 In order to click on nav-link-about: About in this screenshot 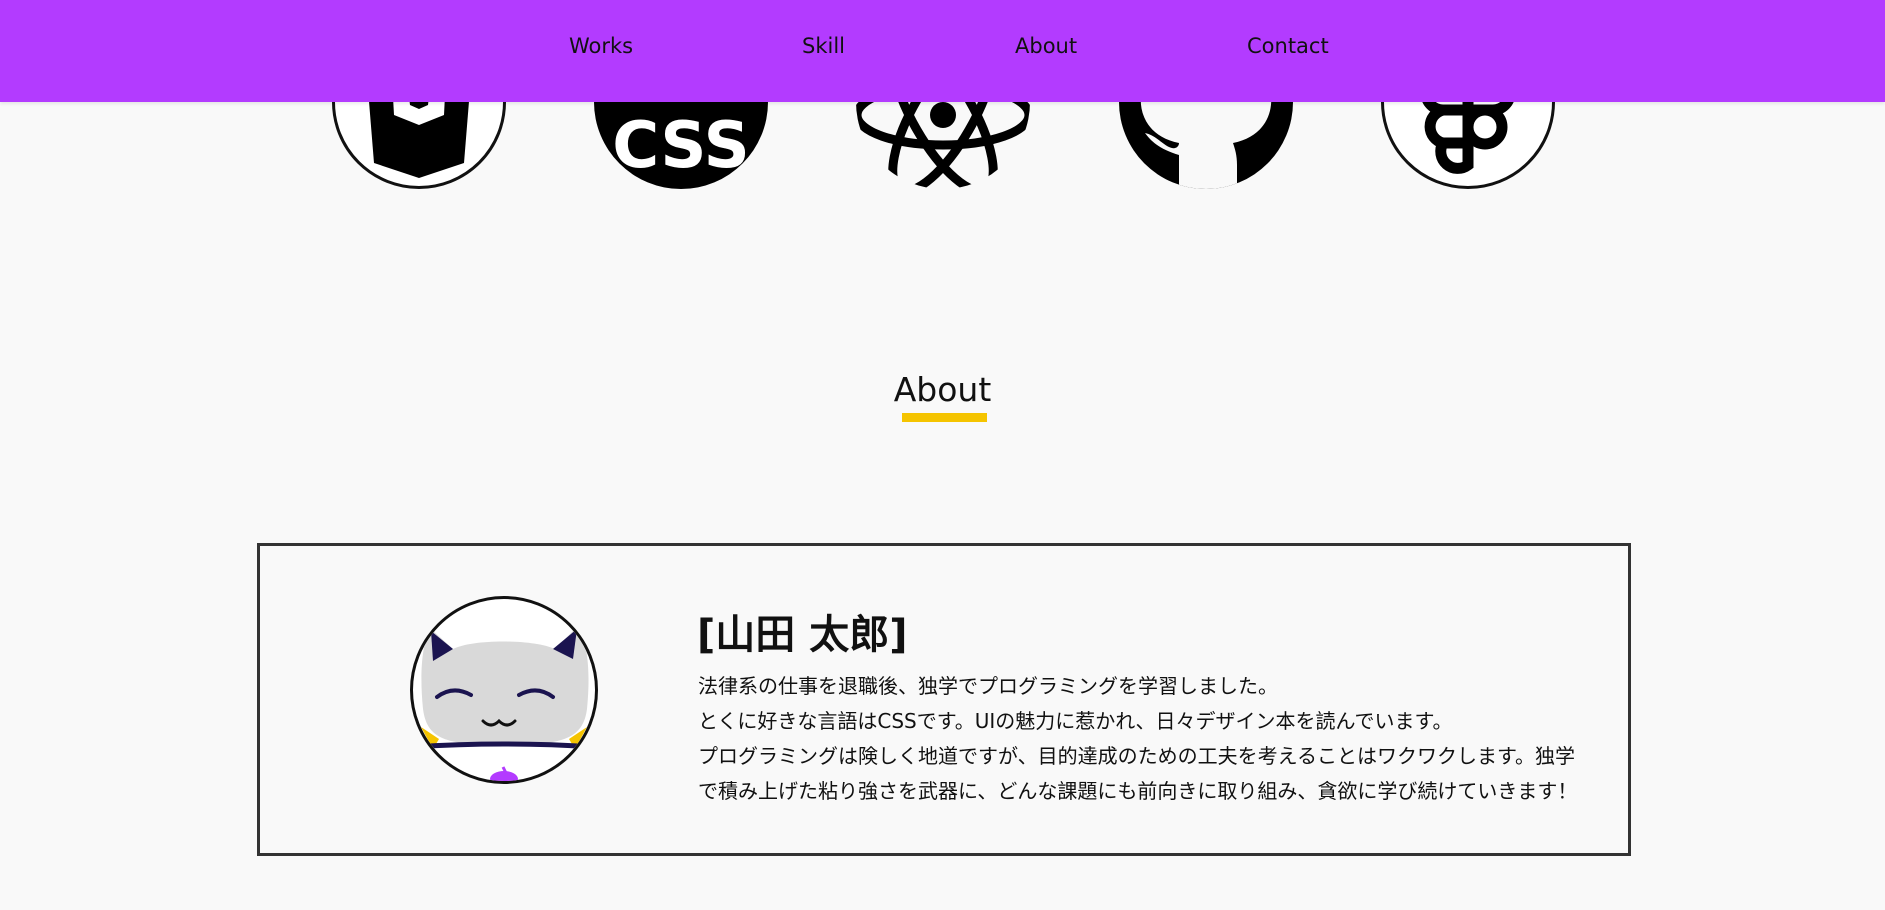, I will do `click(1046, 46)`.